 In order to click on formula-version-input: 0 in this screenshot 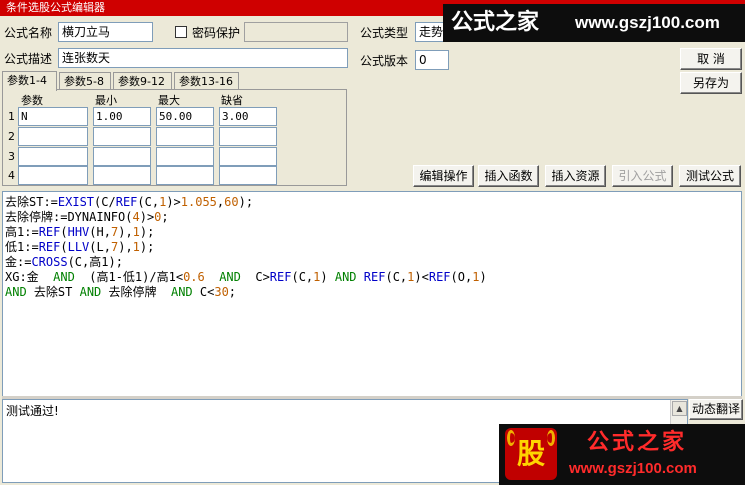, I will do `click(432, 60)`.